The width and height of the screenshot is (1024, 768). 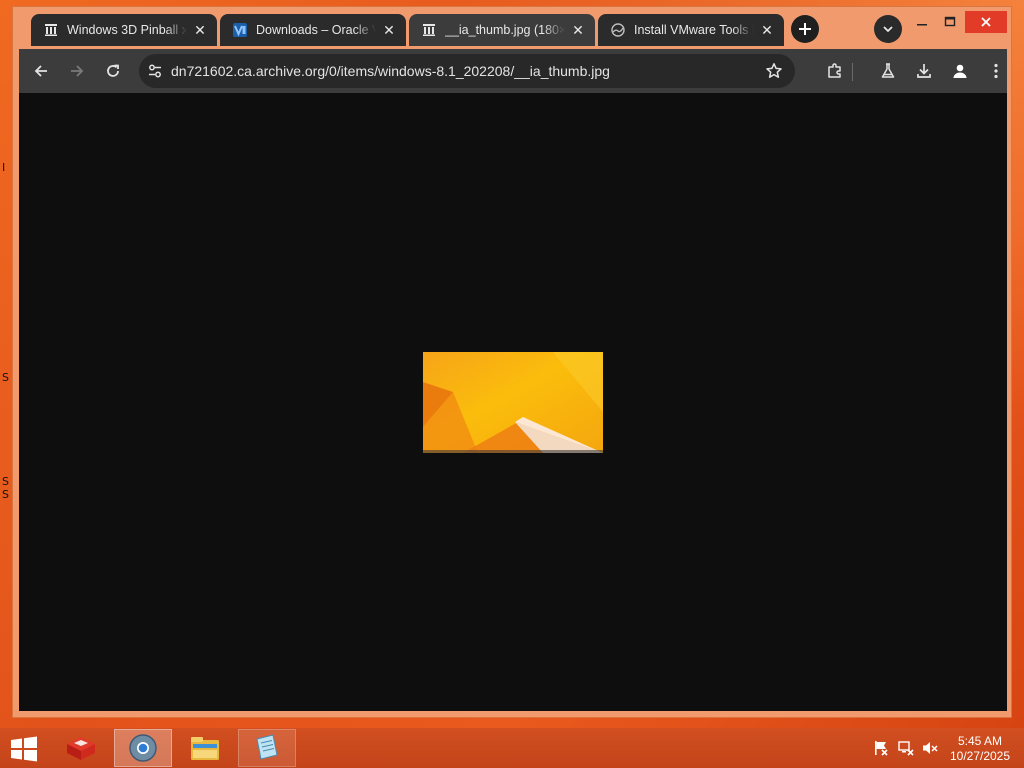 I want to click on globe-icon, so click(x=618, y=30).